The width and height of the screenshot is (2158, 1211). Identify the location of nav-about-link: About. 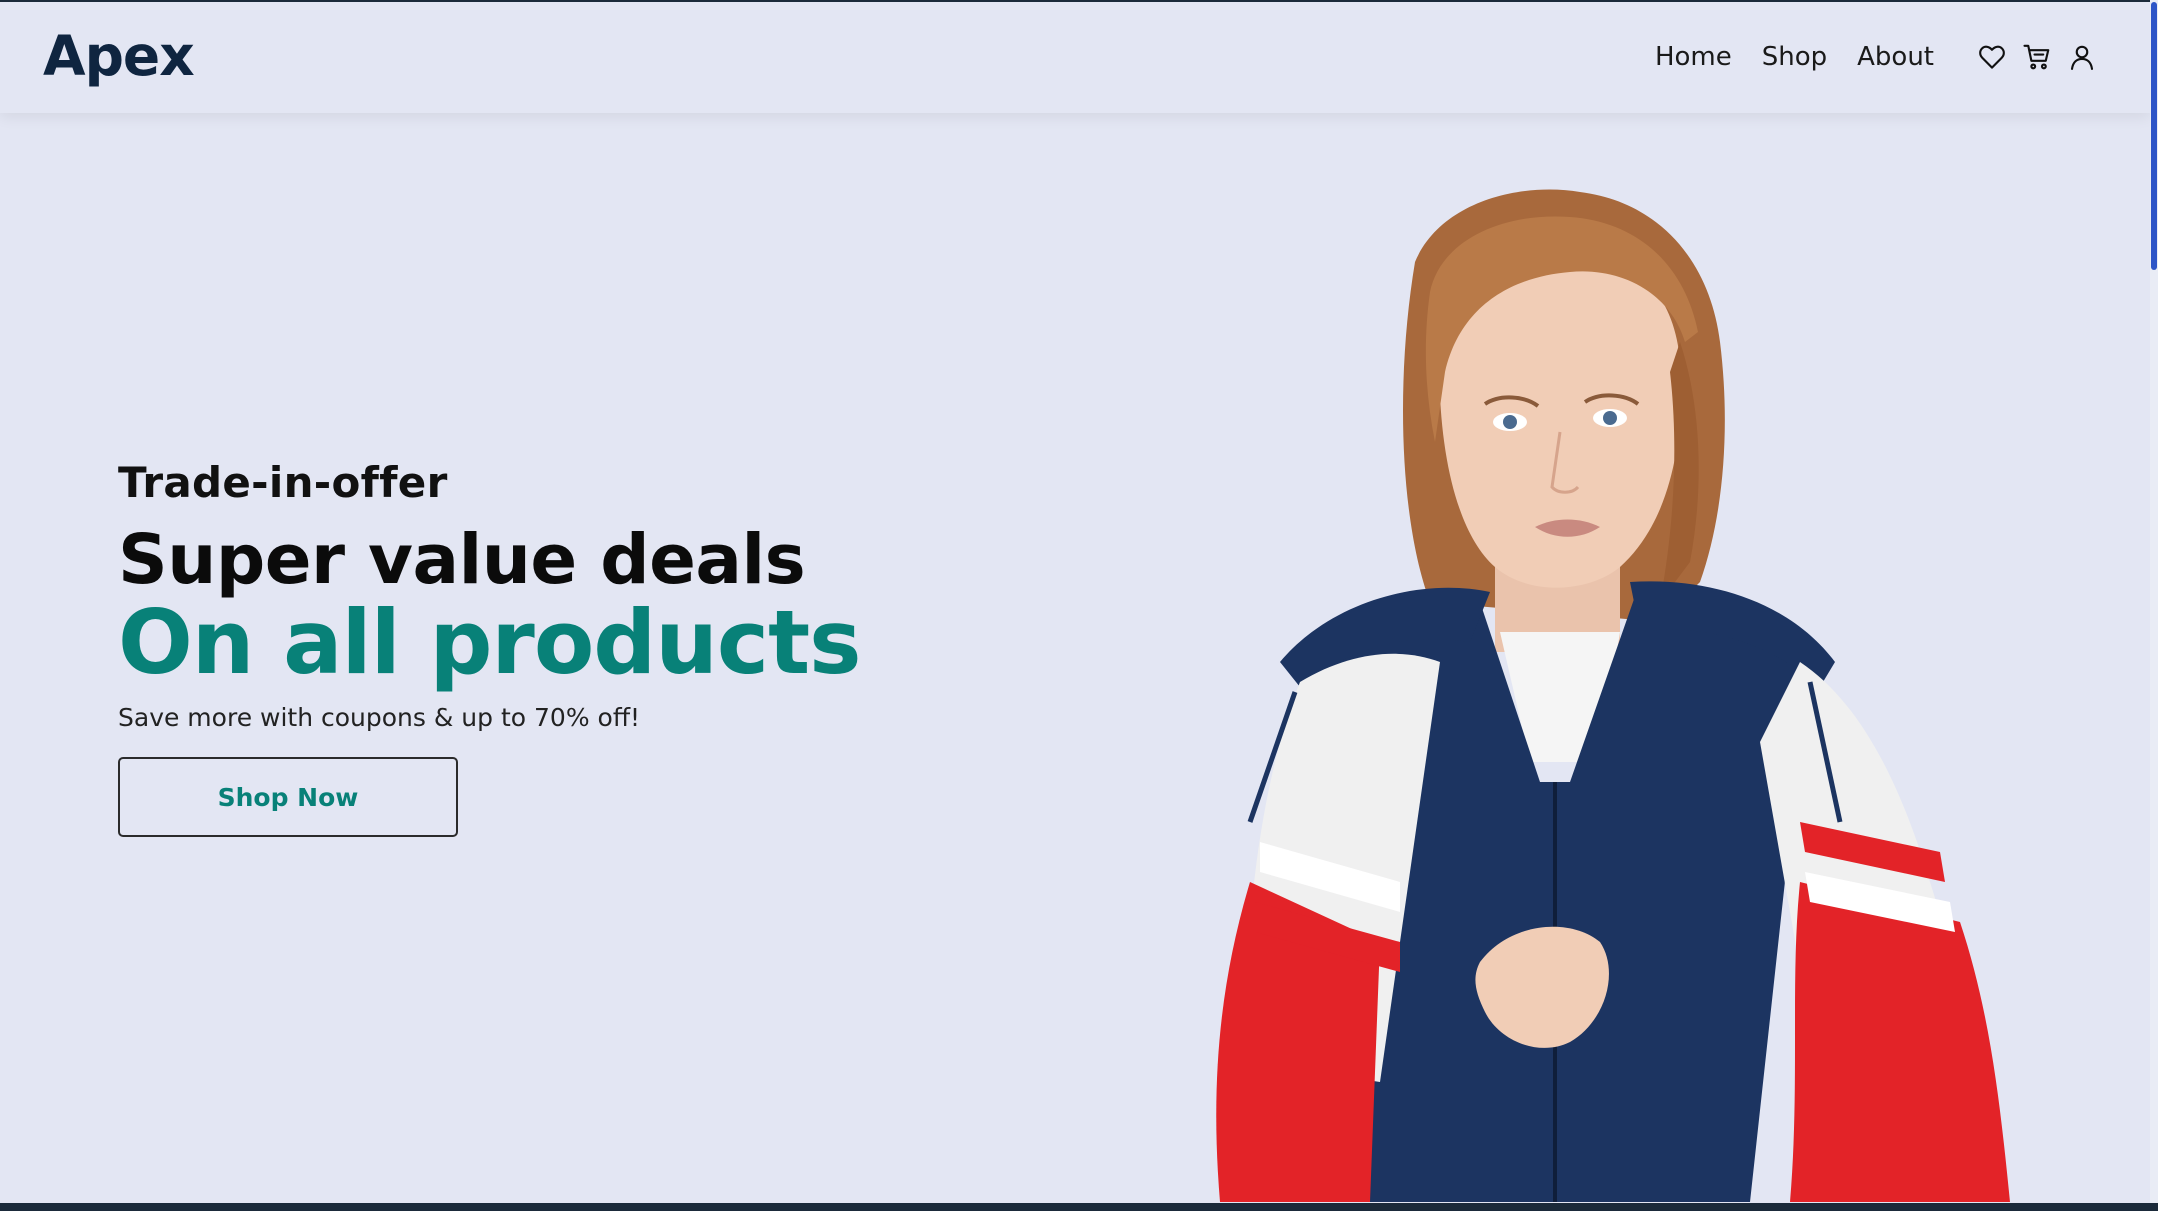
(1895, 57).